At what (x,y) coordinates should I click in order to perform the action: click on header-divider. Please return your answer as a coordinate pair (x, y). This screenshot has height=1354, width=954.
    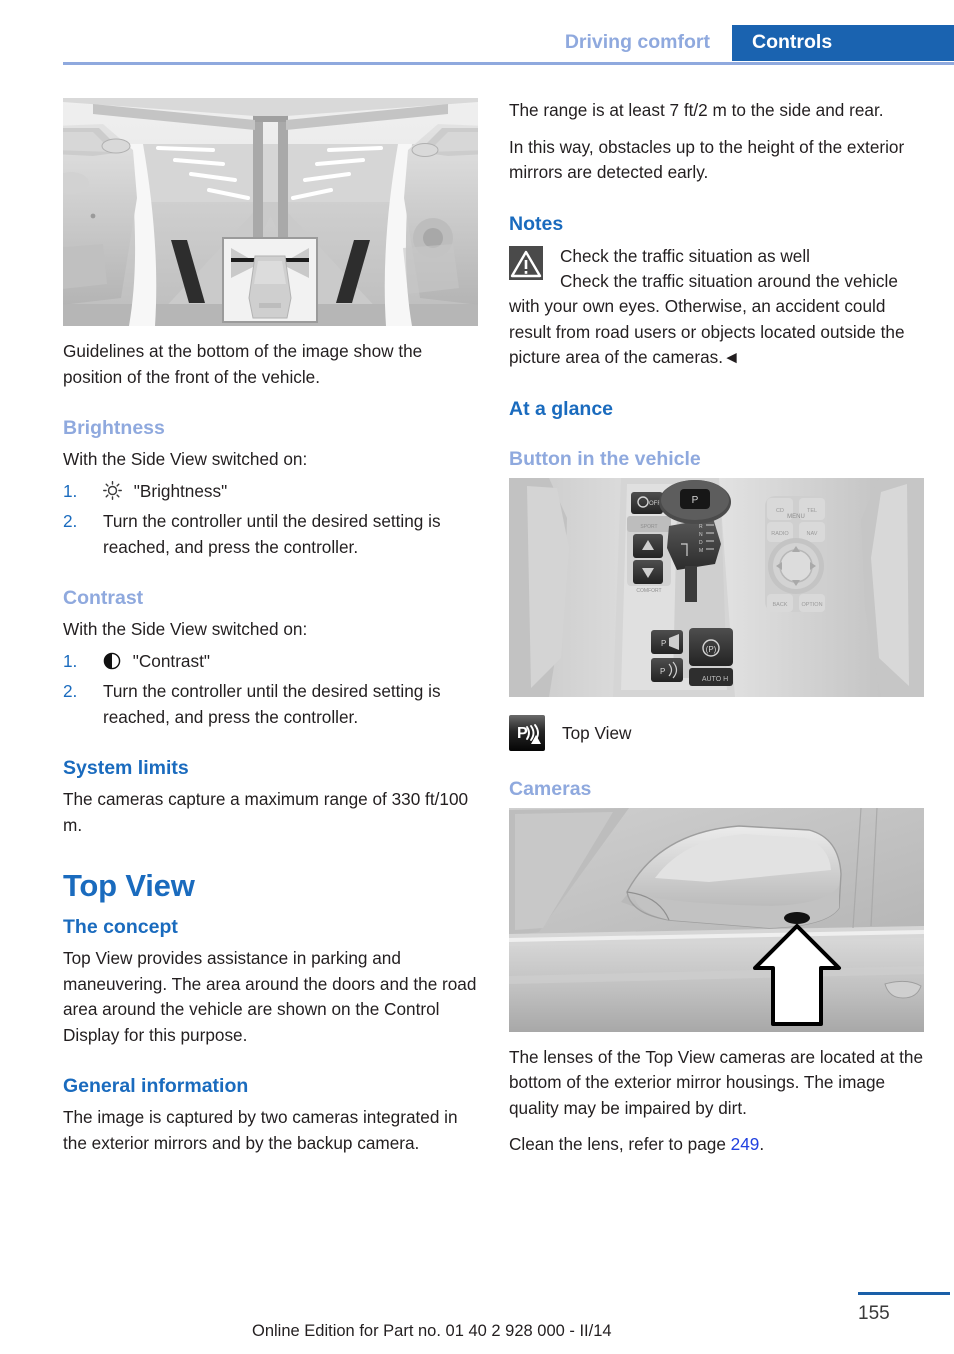
    Looking at the image, I should click on (508, 63).